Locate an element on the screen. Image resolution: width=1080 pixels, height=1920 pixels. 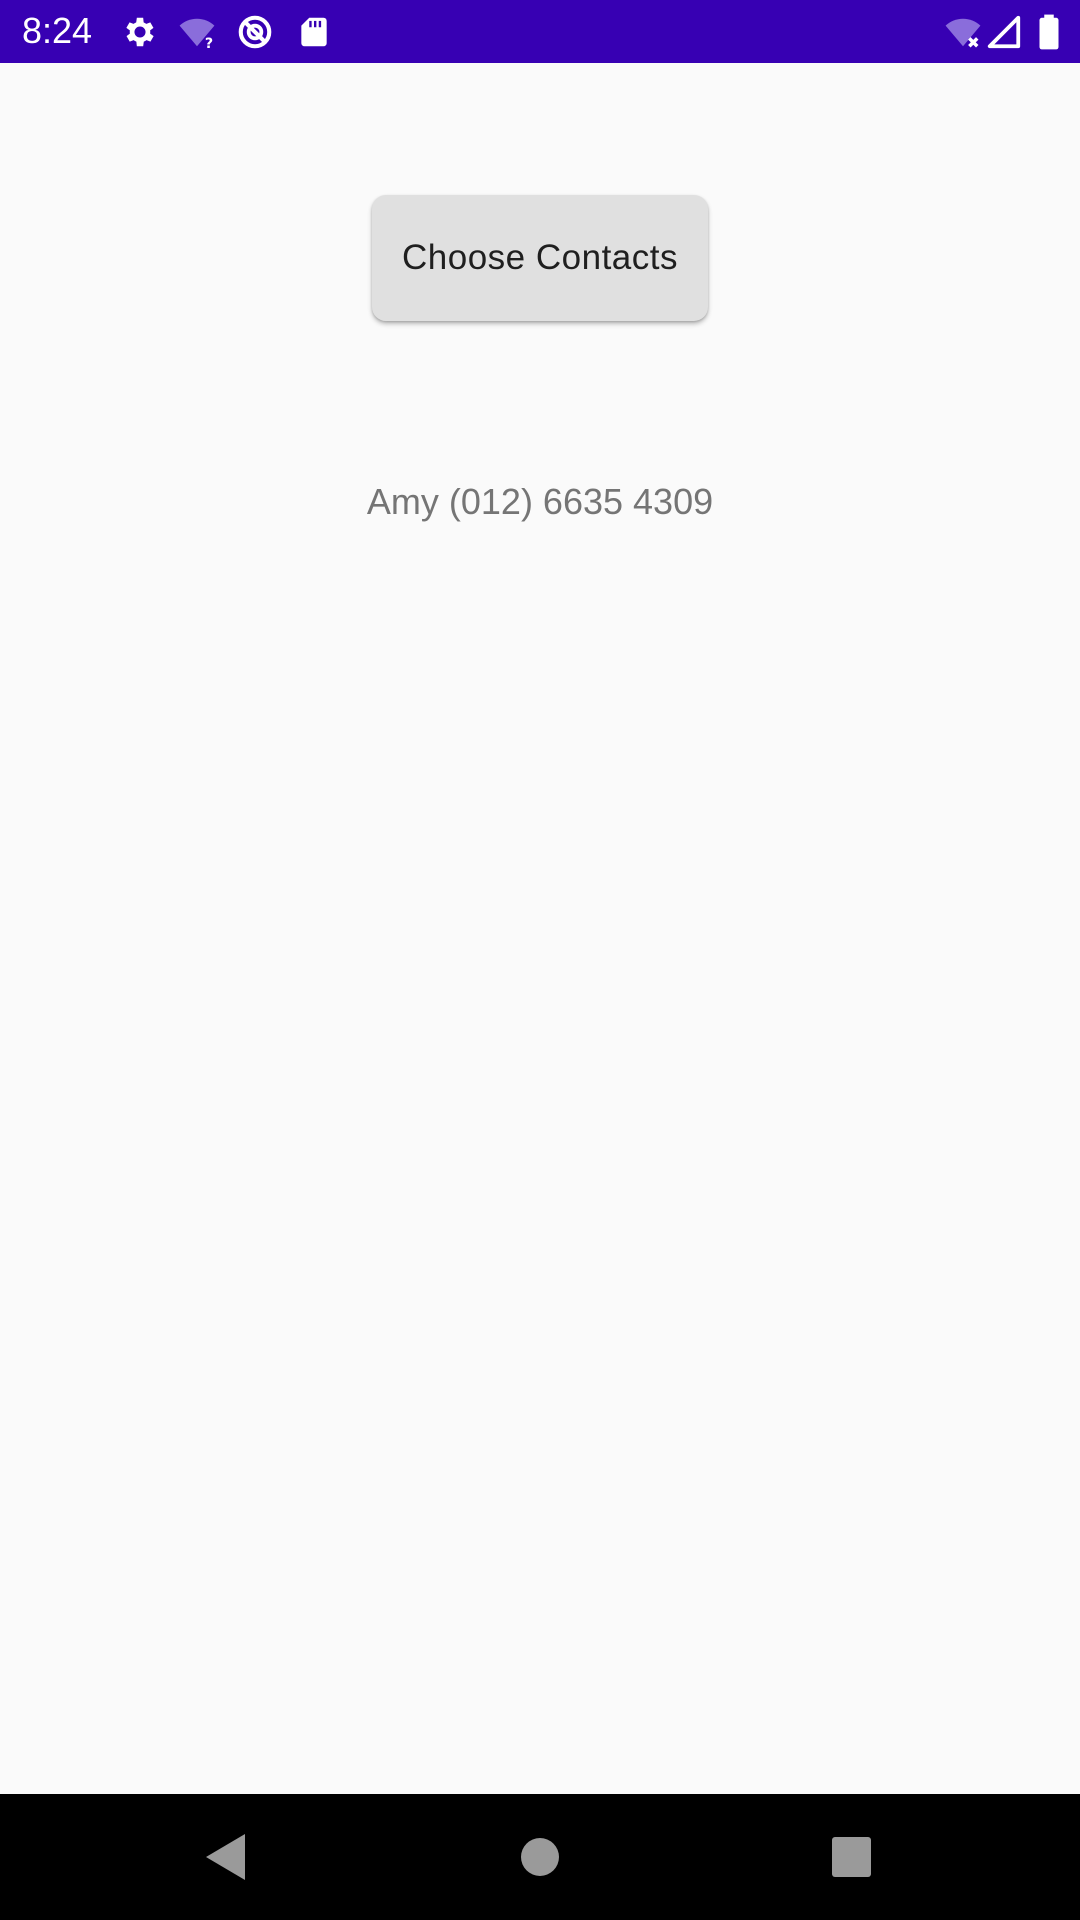
navigation-bar is located at coordinates (540, 1857).